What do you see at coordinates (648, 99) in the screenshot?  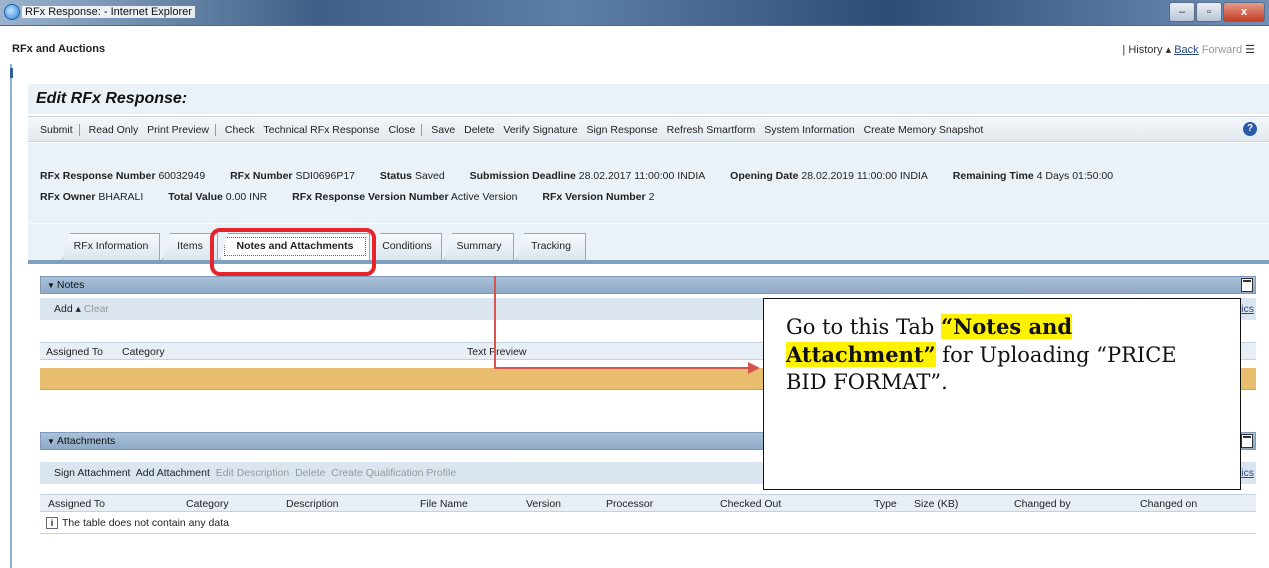 I see `page-heading-bar: Edit RFx Response:` at bounding box center [648, 99].